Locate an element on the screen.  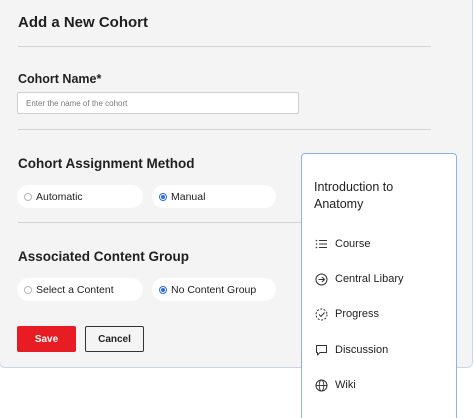
radio-select-content: Select a Content is located at coordinates (80, 289).